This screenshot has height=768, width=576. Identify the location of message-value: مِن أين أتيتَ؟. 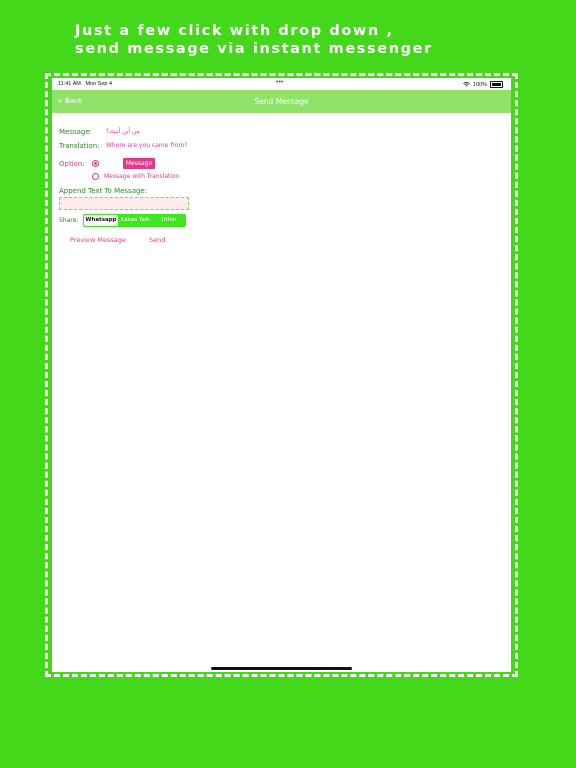
(123, 131).